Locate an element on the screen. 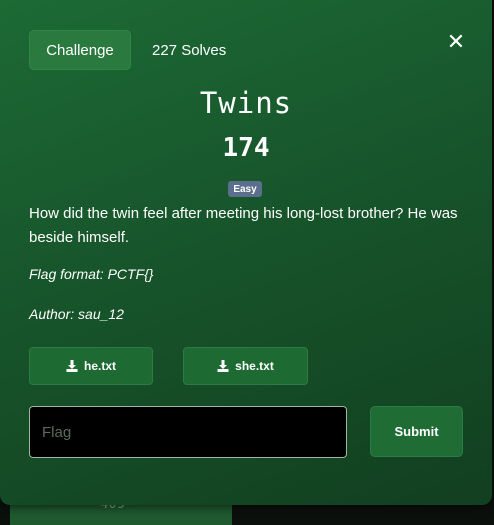  download-he-button: he.txt is located at coordinates (91, 366).